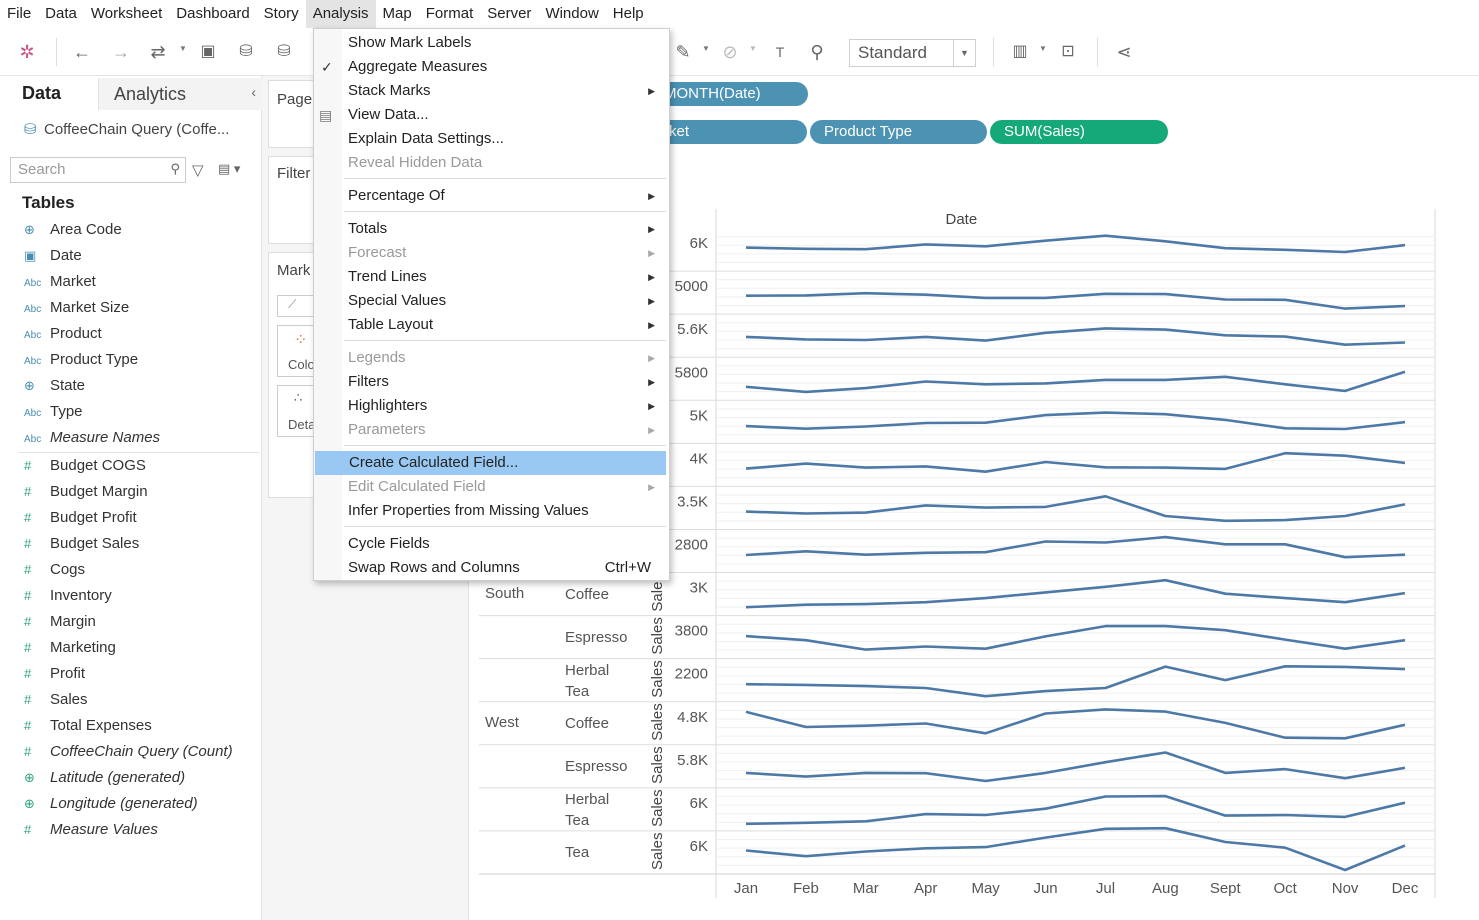 The height and width of the screenshot is (920, 1479). I want to click on menu-item-edit-calculated-field: Edit Calculated Field ▶, so click(491, 487).